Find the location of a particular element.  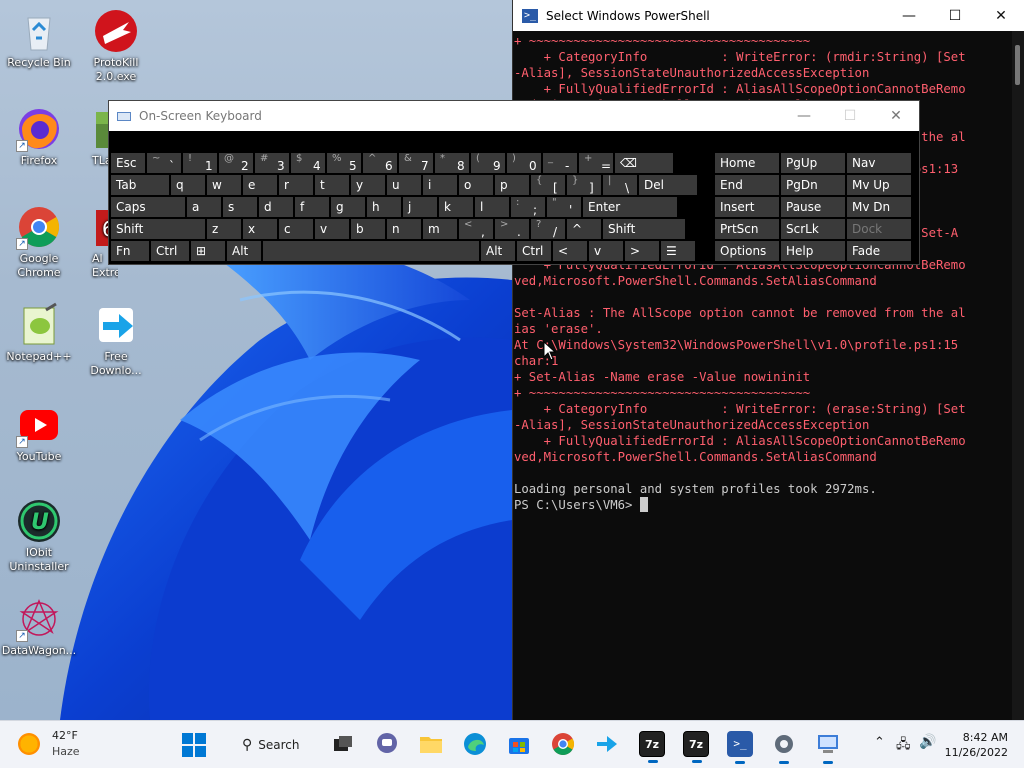

osk-key: Tab is located at coordinates (140, 185).